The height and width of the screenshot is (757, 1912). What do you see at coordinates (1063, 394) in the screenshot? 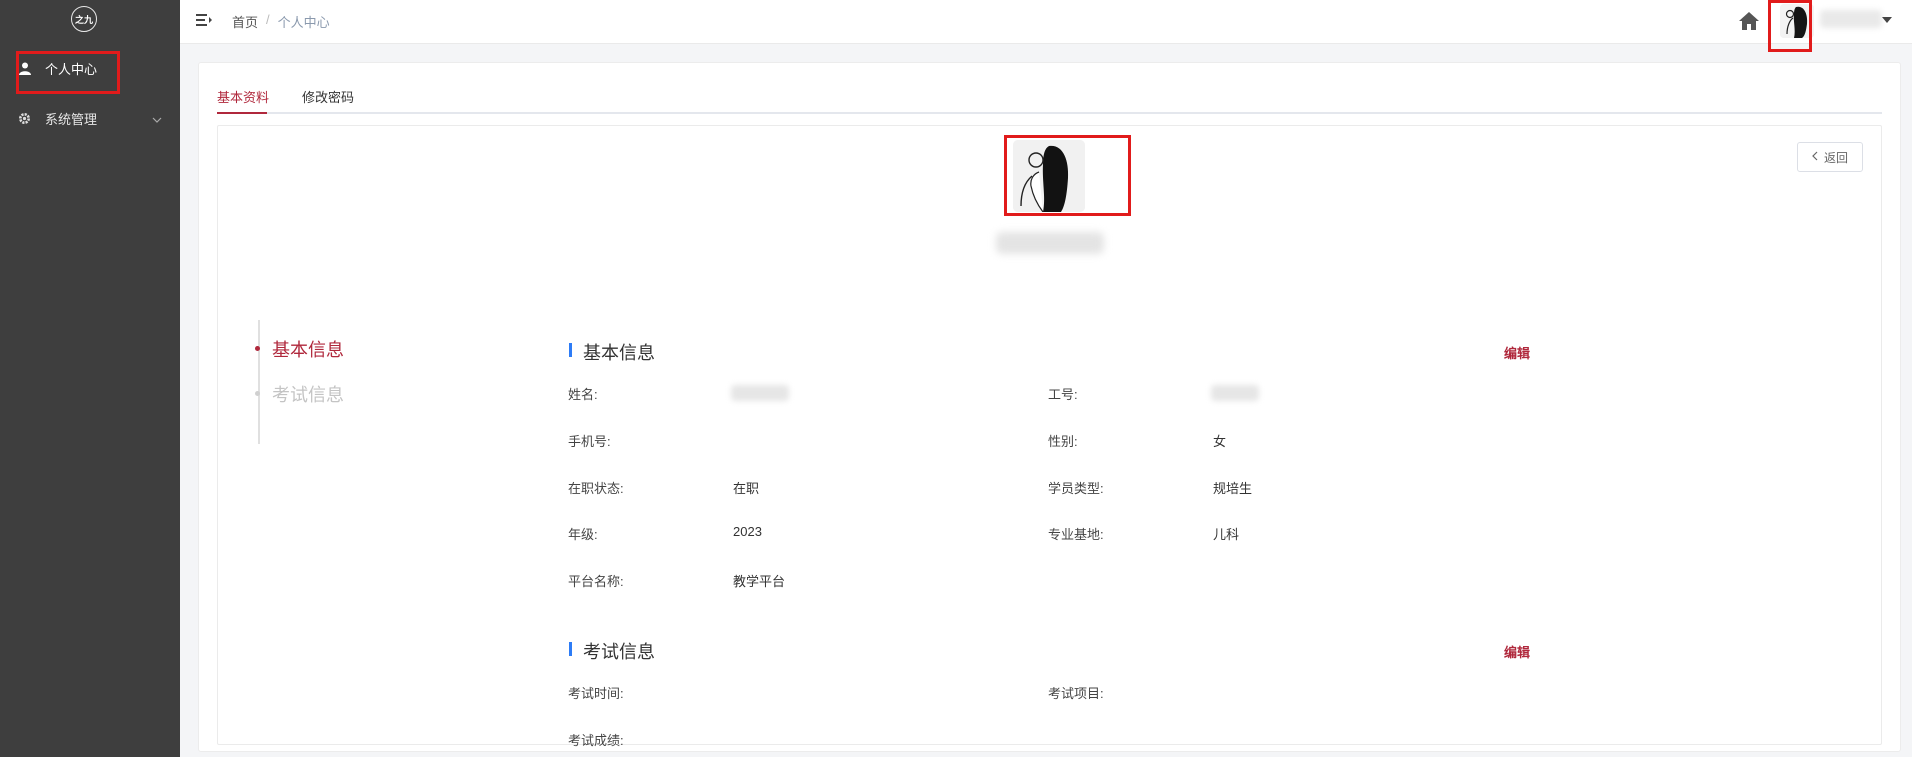
I see `job-no-label: 工号:` at bounding box center [1063, 394].